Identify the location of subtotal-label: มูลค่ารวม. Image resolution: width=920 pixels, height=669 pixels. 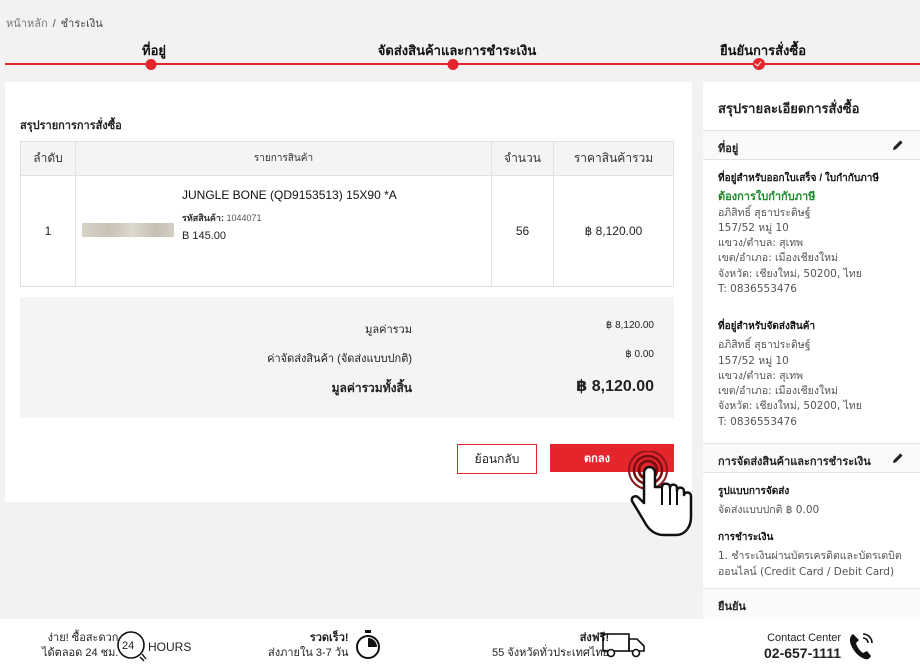
(388, 330).